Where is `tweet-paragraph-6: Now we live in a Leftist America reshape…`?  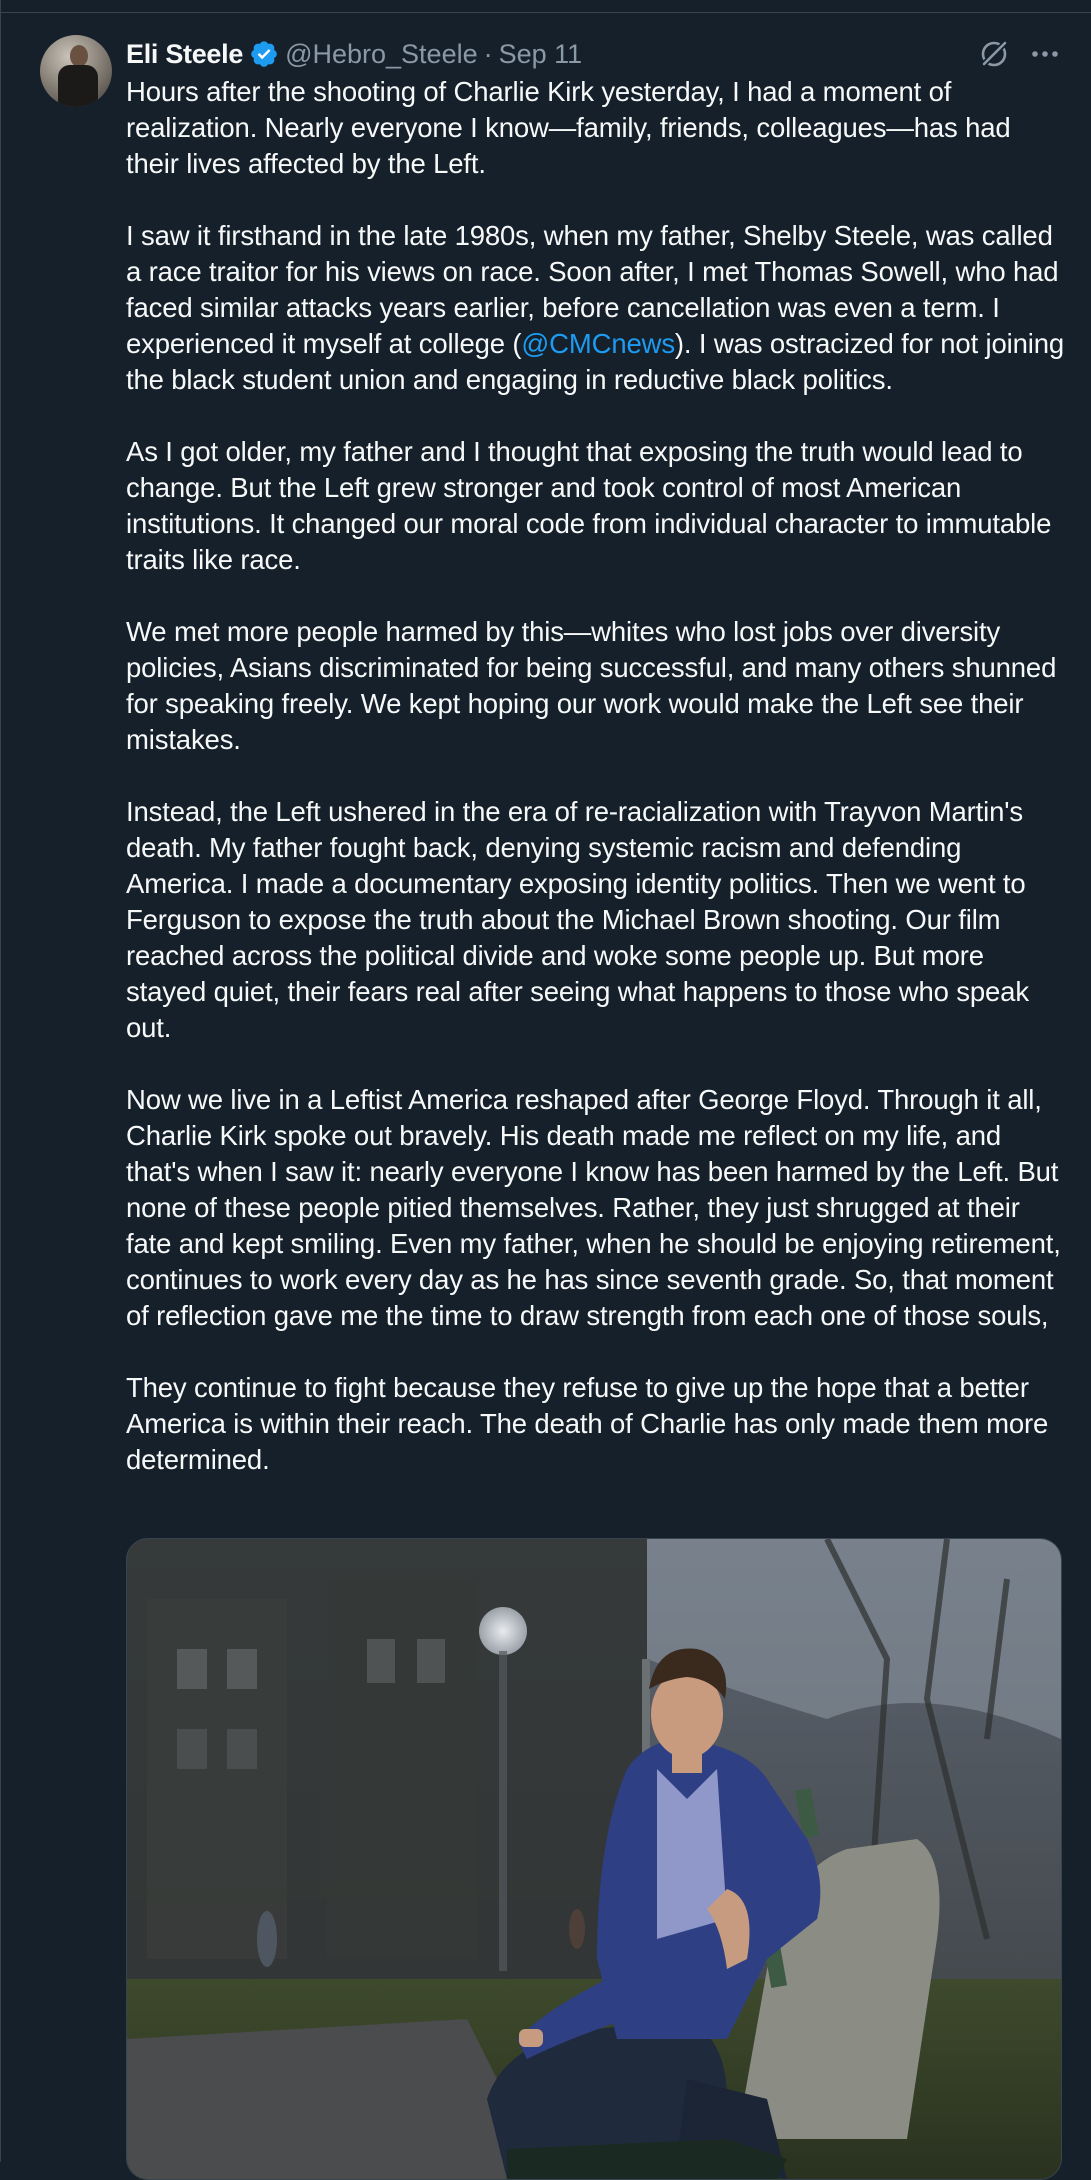 tweet-paragraph-6: Now we live in a Leftist America reshape… is located at coordinates (593, 1207).